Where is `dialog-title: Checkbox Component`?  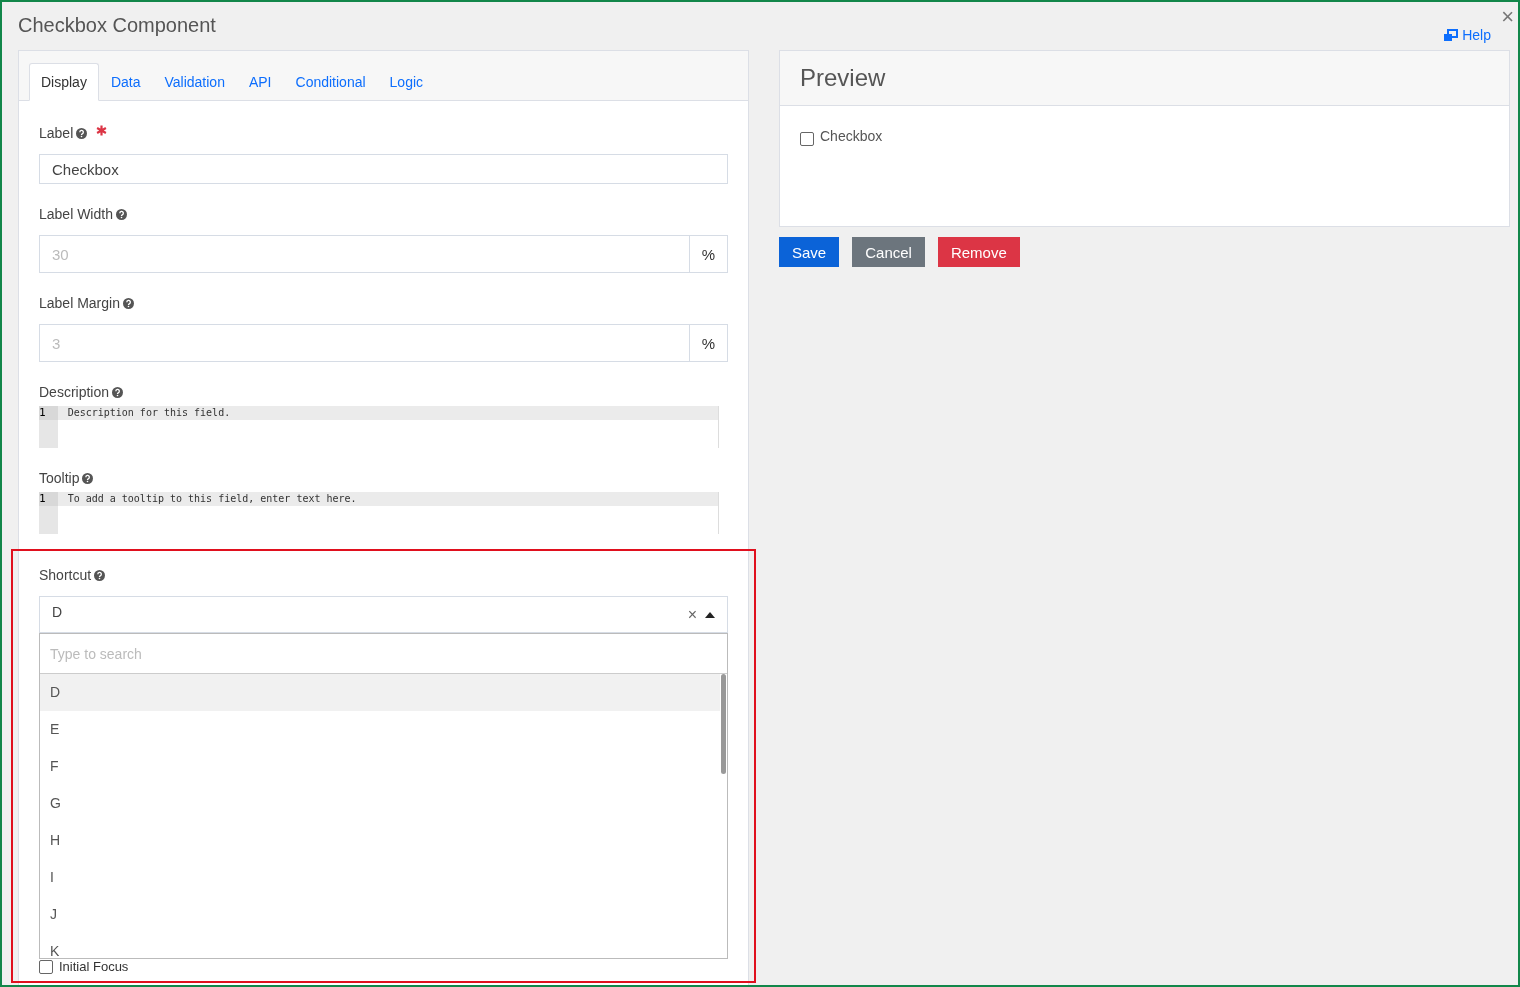
dialog-title: Checkbox Component is located at coordinates (117, 25).